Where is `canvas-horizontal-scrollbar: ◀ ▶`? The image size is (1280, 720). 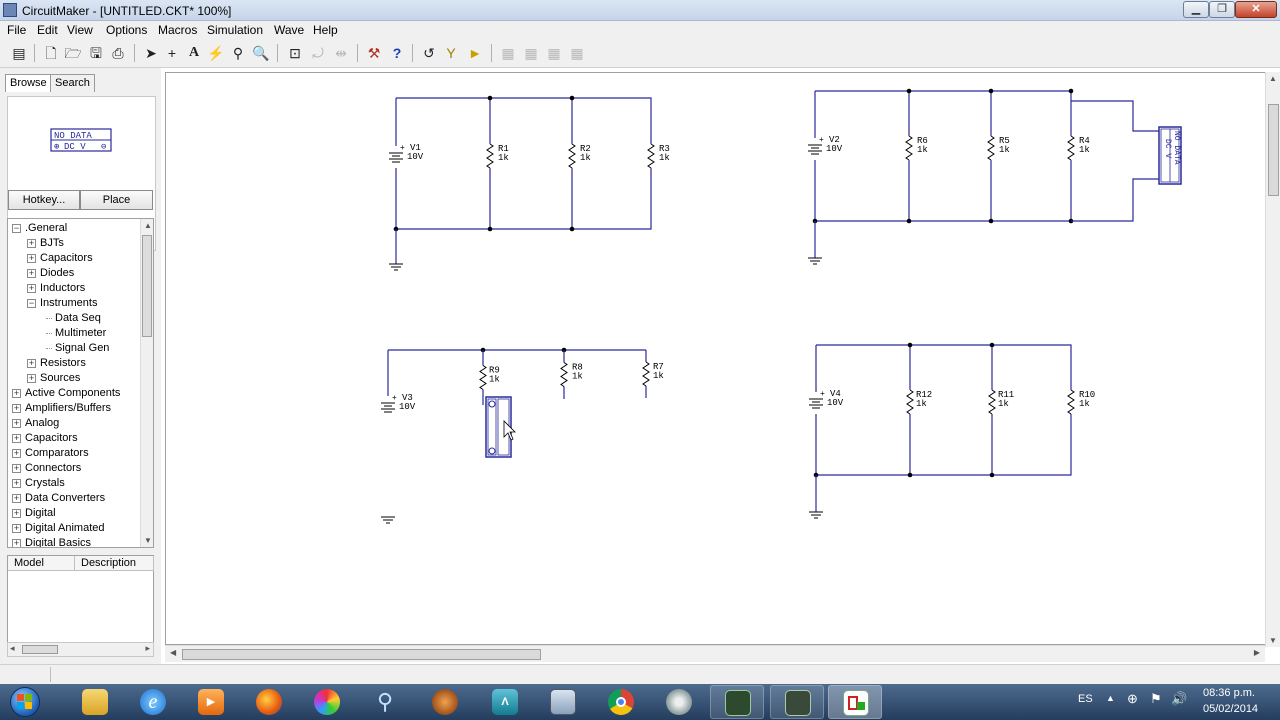 canvas-horizontal-scrollbar: ◀ ▶ is located at coordinates (715, 653).